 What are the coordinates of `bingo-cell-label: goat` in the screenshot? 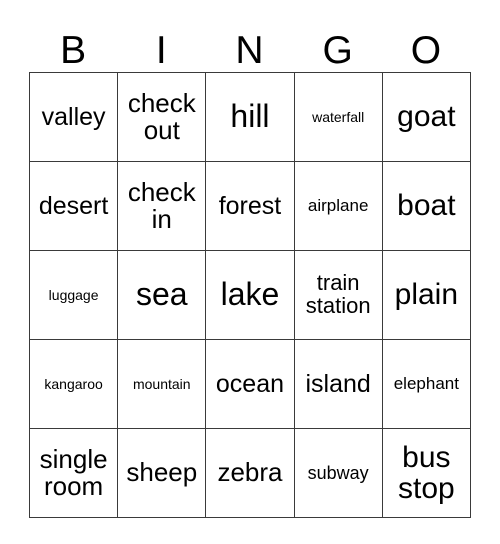 It's located at (426, 117).